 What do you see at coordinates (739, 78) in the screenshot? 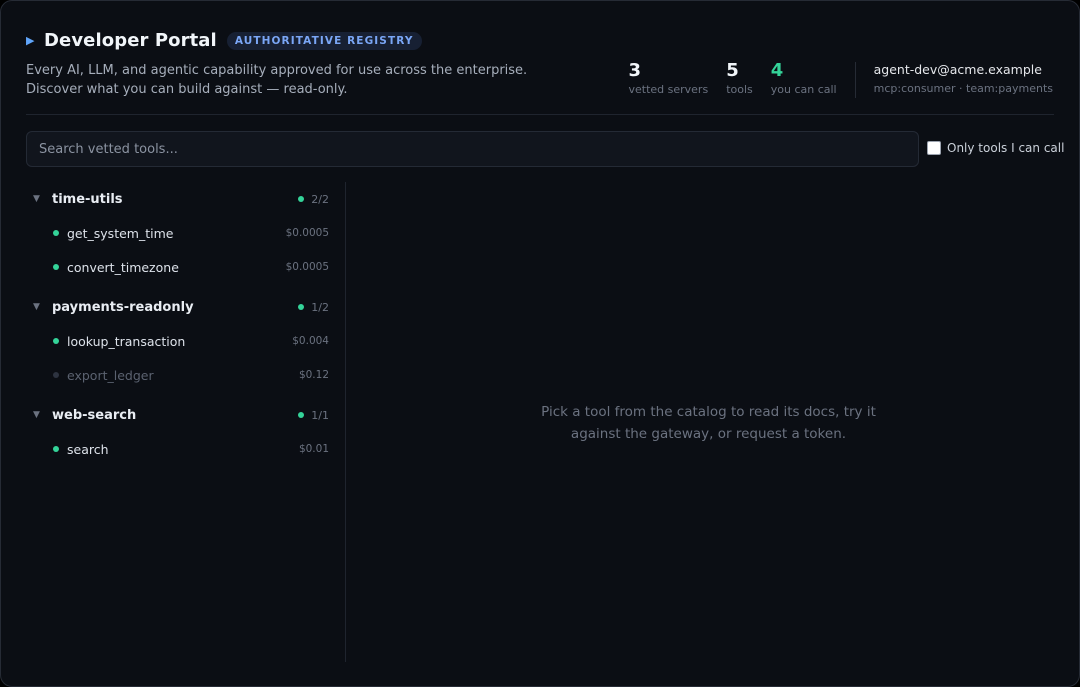
I see `stat-tools: 5 tools` at bounding box center [739, 78].